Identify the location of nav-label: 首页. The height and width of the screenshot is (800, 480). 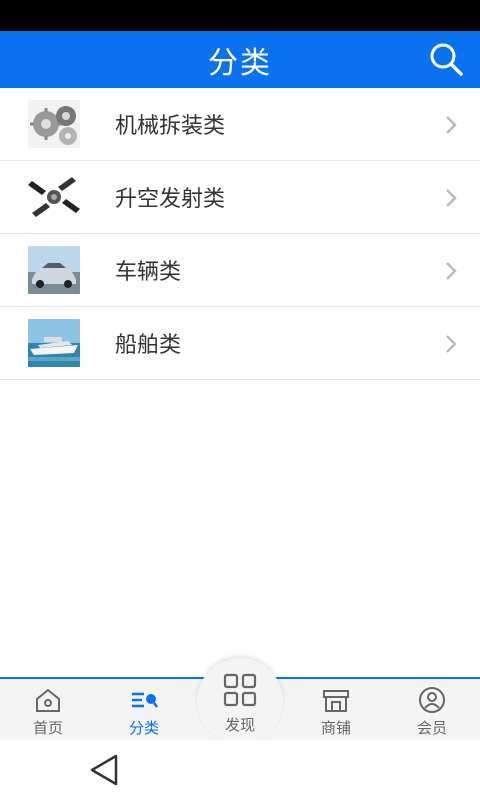
(47, 728).